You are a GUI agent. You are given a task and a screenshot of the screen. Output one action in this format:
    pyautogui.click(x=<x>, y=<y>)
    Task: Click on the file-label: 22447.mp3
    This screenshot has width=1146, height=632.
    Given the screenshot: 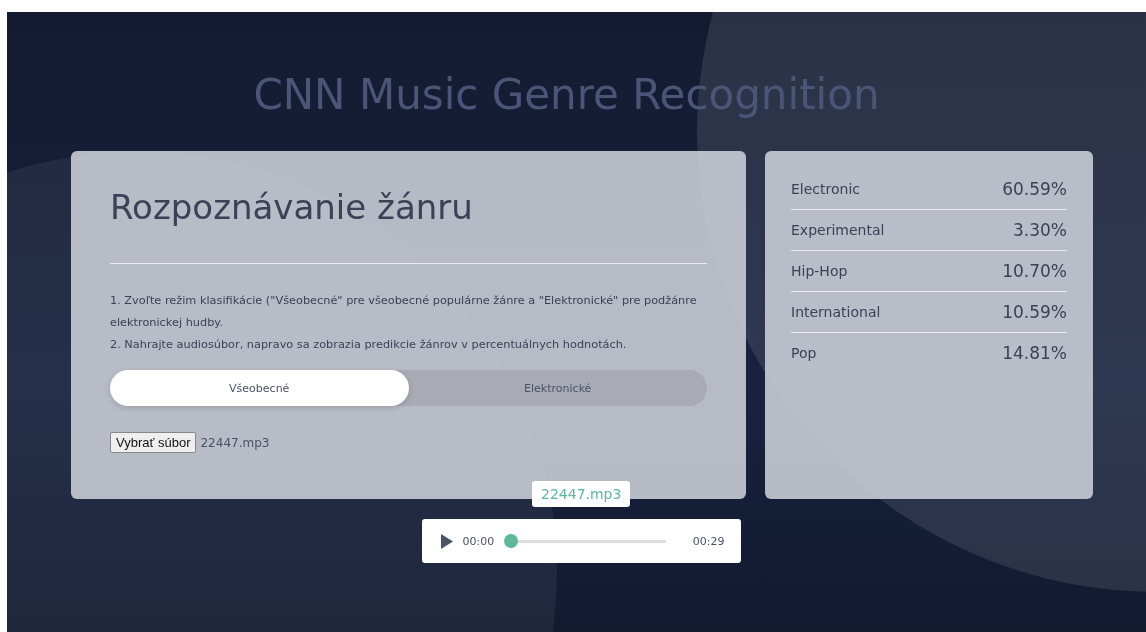 What is the action you would take?
    pyautogui.click(x=581, y=494)
    